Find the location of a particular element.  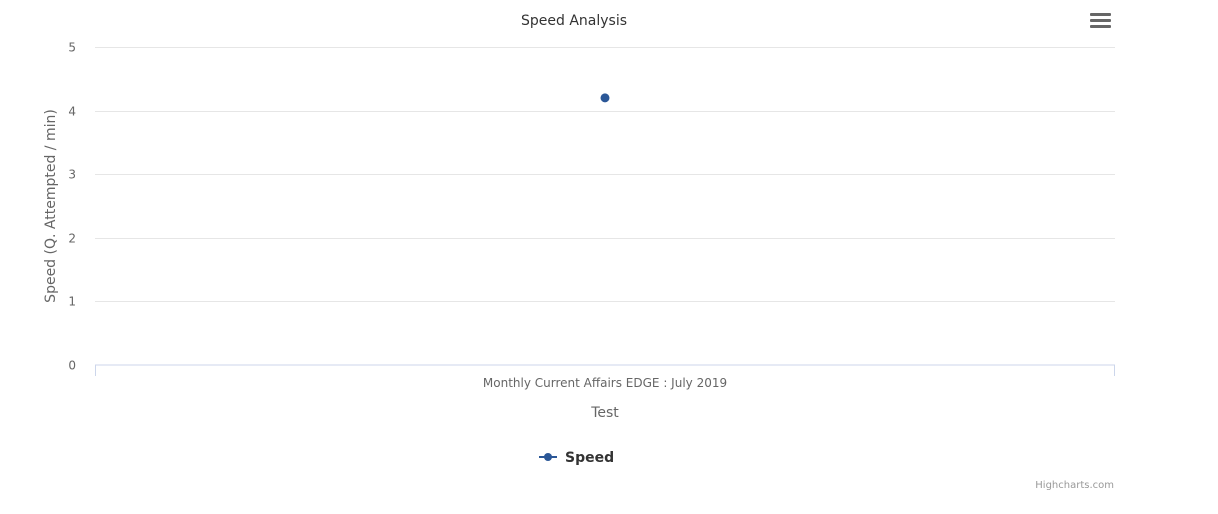

y-tick-label-1: 1 is located at coordinates (72, 302).